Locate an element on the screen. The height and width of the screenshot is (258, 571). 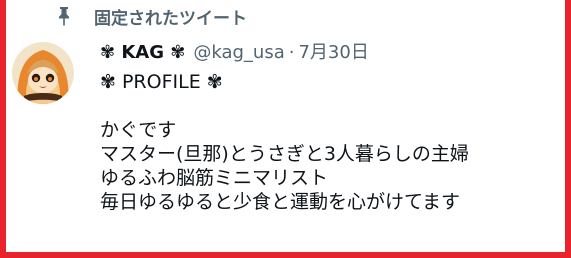
pinned-tweet-label: 固定されたツイート is located at coordinates (170, 18).